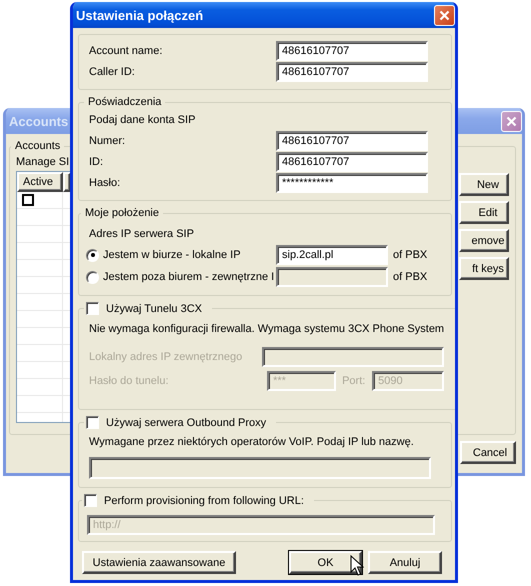 The image size is (531, 586). Describe the element at coordinates (484, 184) in the screenshot. I see `button: New` at that location.